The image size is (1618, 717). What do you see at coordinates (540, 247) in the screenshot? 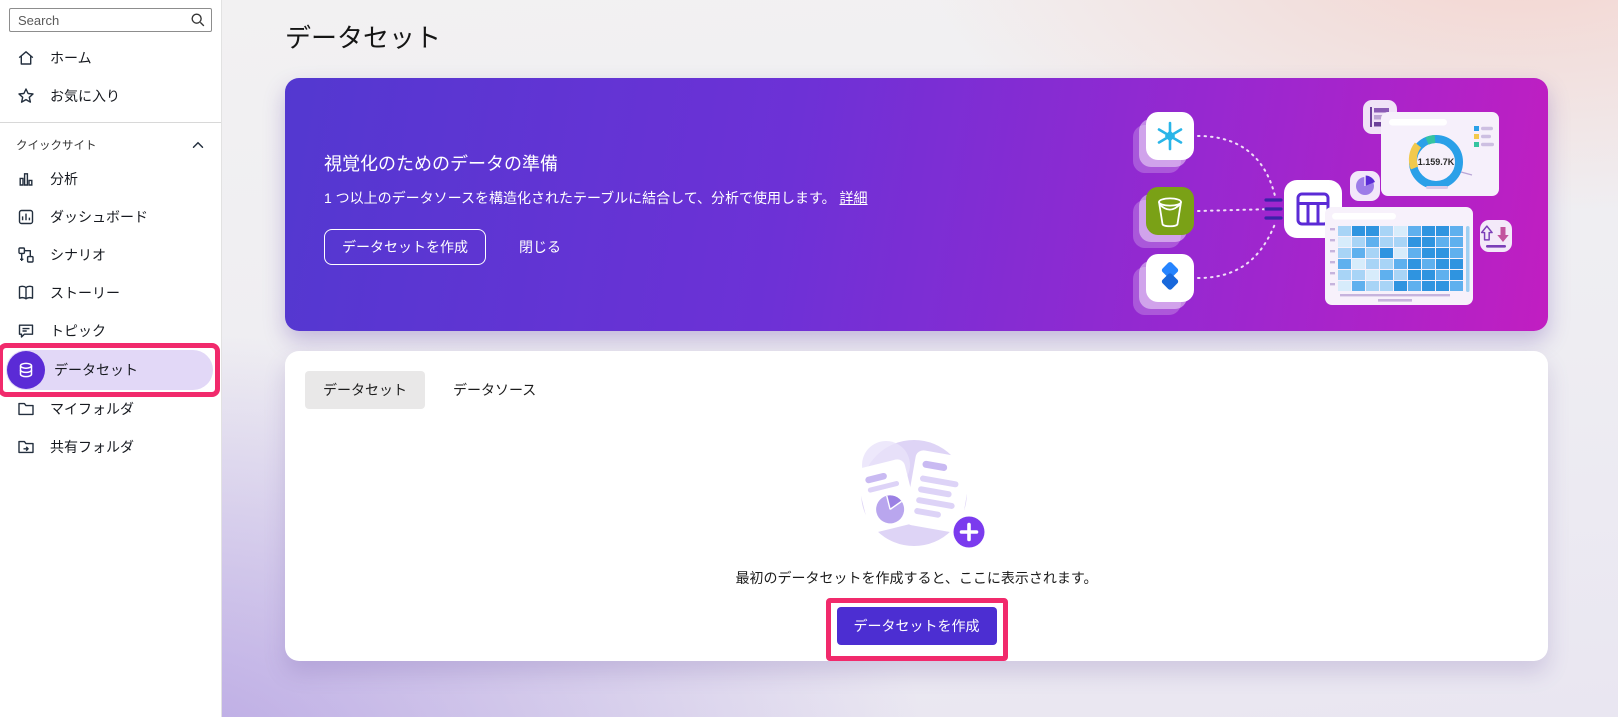
I see `banner-close-button: 閉じる` at bounding box center [540, 247].